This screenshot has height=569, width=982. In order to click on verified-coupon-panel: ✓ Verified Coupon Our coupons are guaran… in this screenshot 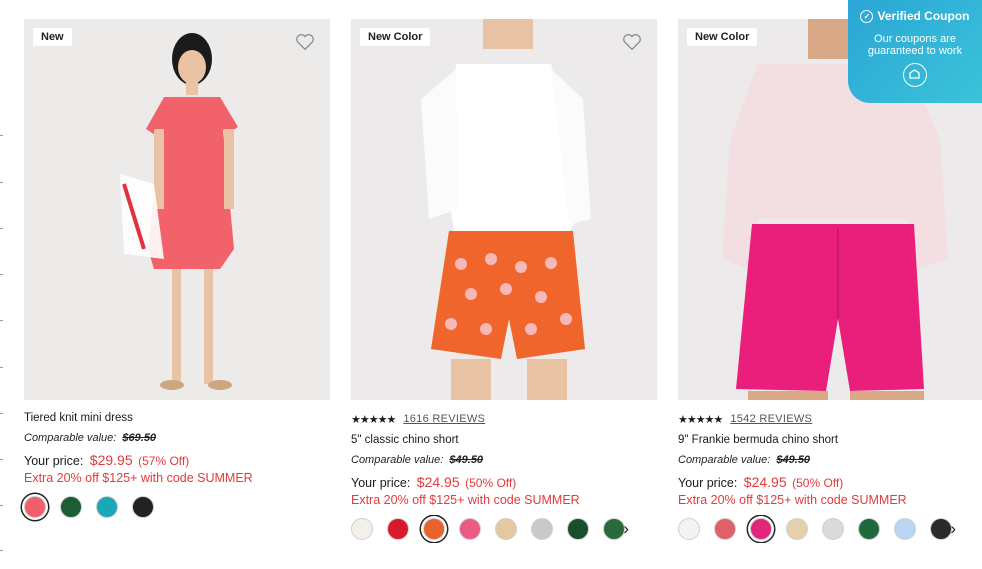, I will do `click(915, 51)`.